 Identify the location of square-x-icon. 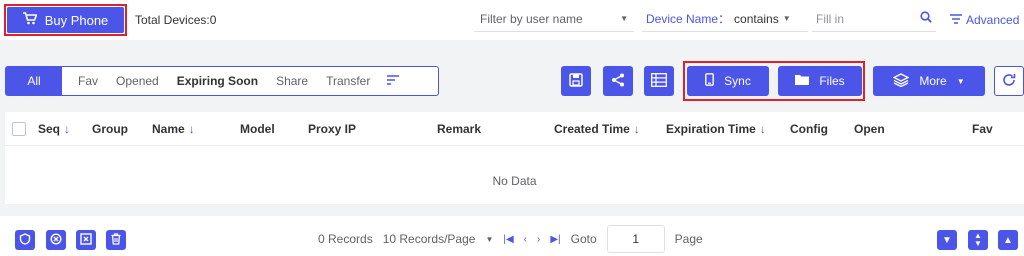
(86, 240).